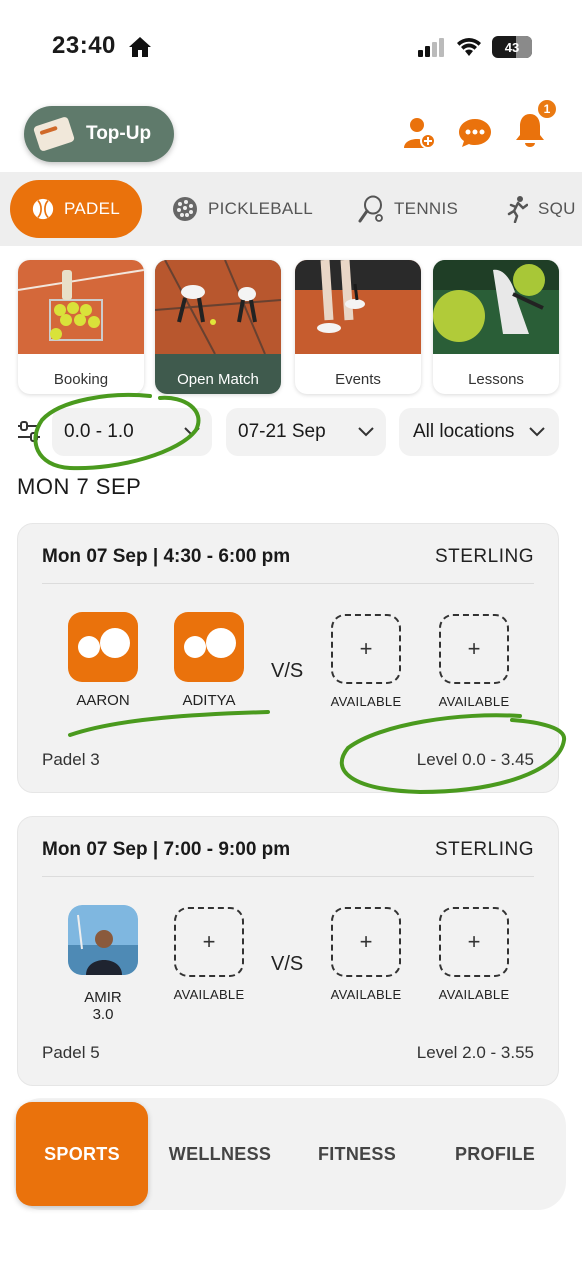 Image resolution: width=582 pixels, height=1280 pixels. I want to click on court-name: Padel 3, so click(71, 759).